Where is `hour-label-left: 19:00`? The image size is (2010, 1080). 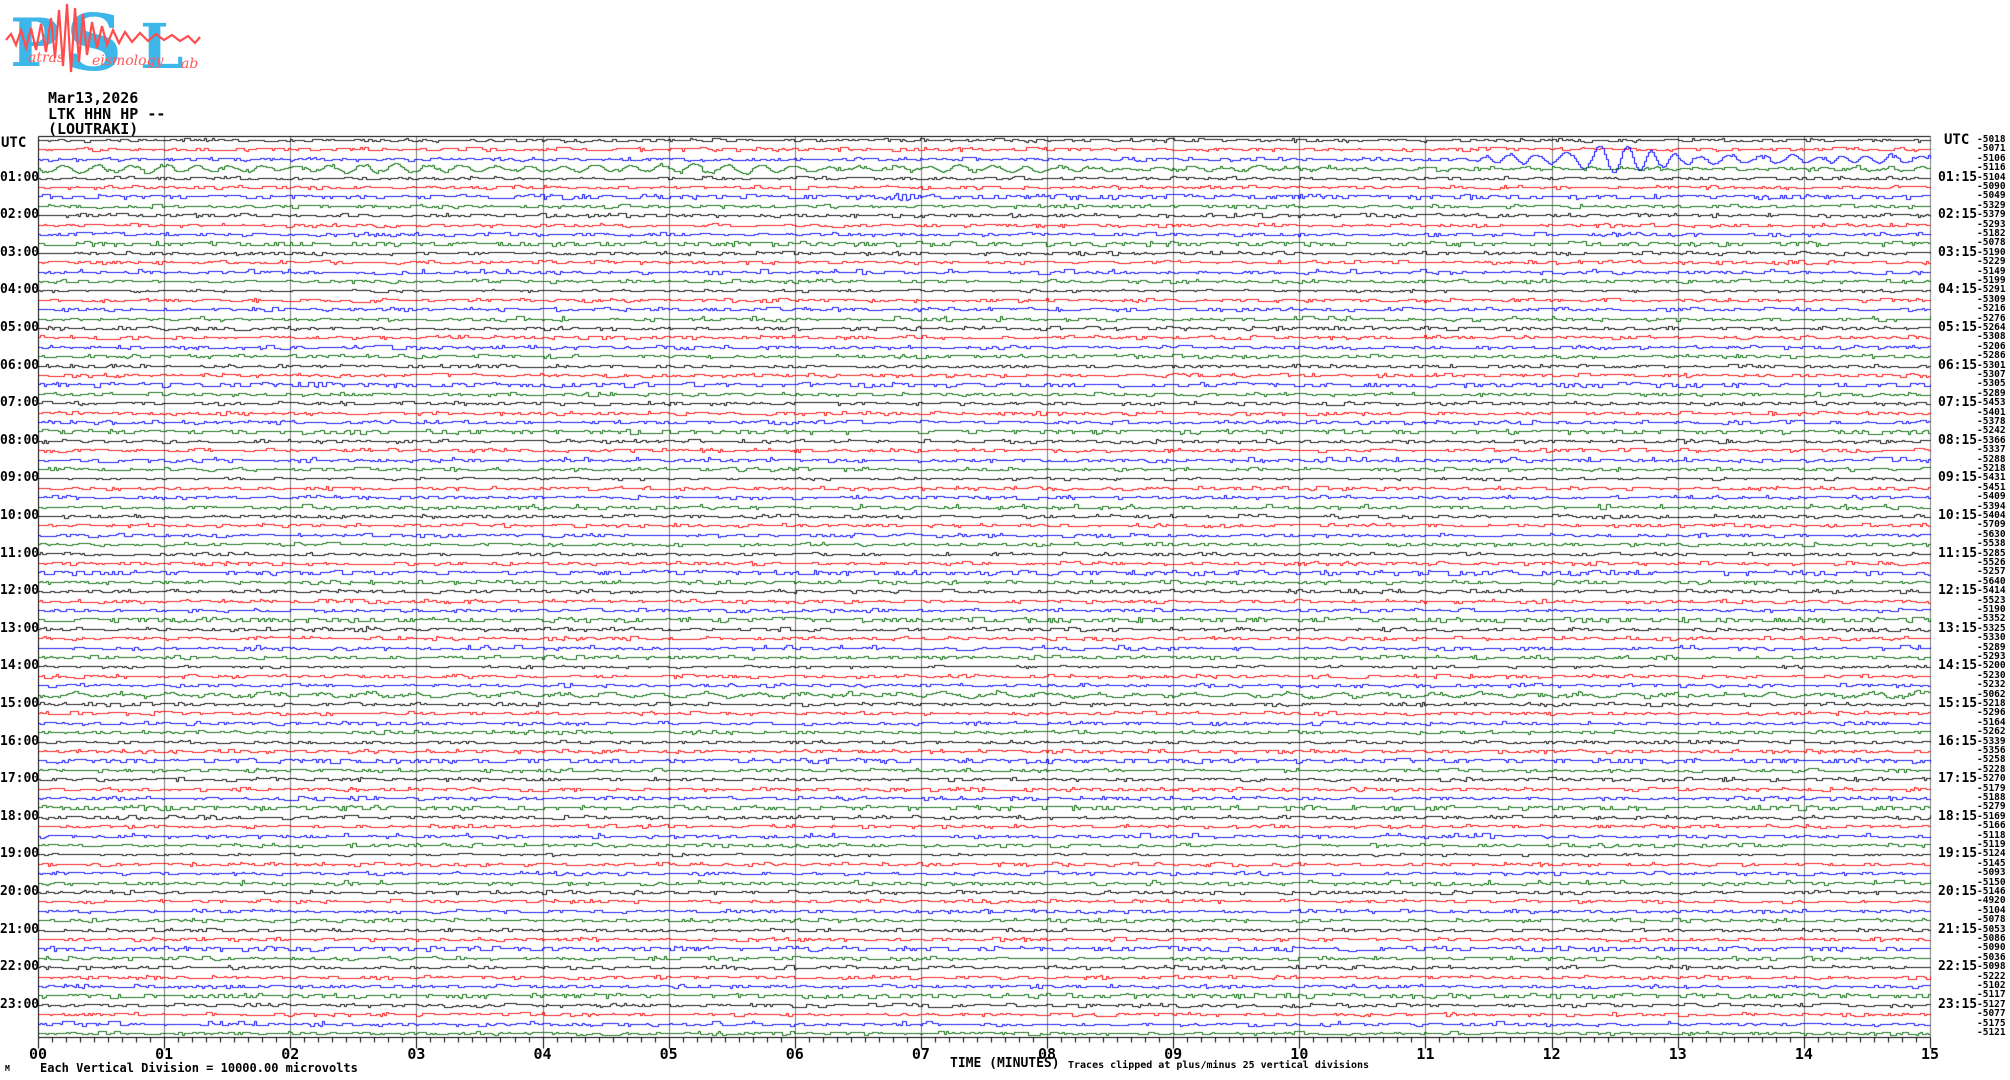
hour-label-left: 19:00 is located at coordinates (20, 854).